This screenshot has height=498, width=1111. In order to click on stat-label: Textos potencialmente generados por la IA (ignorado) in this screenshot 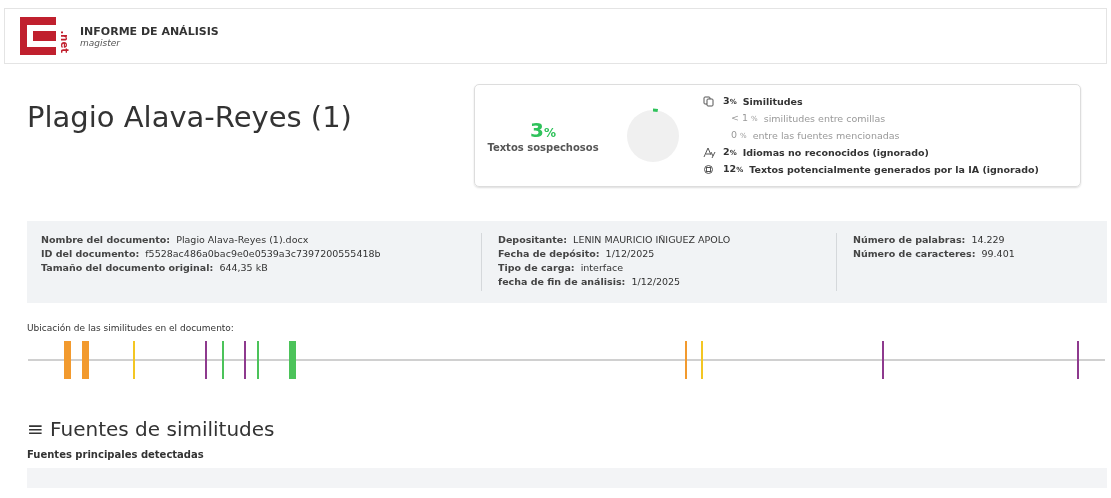, I will do `click(894, 169)`.